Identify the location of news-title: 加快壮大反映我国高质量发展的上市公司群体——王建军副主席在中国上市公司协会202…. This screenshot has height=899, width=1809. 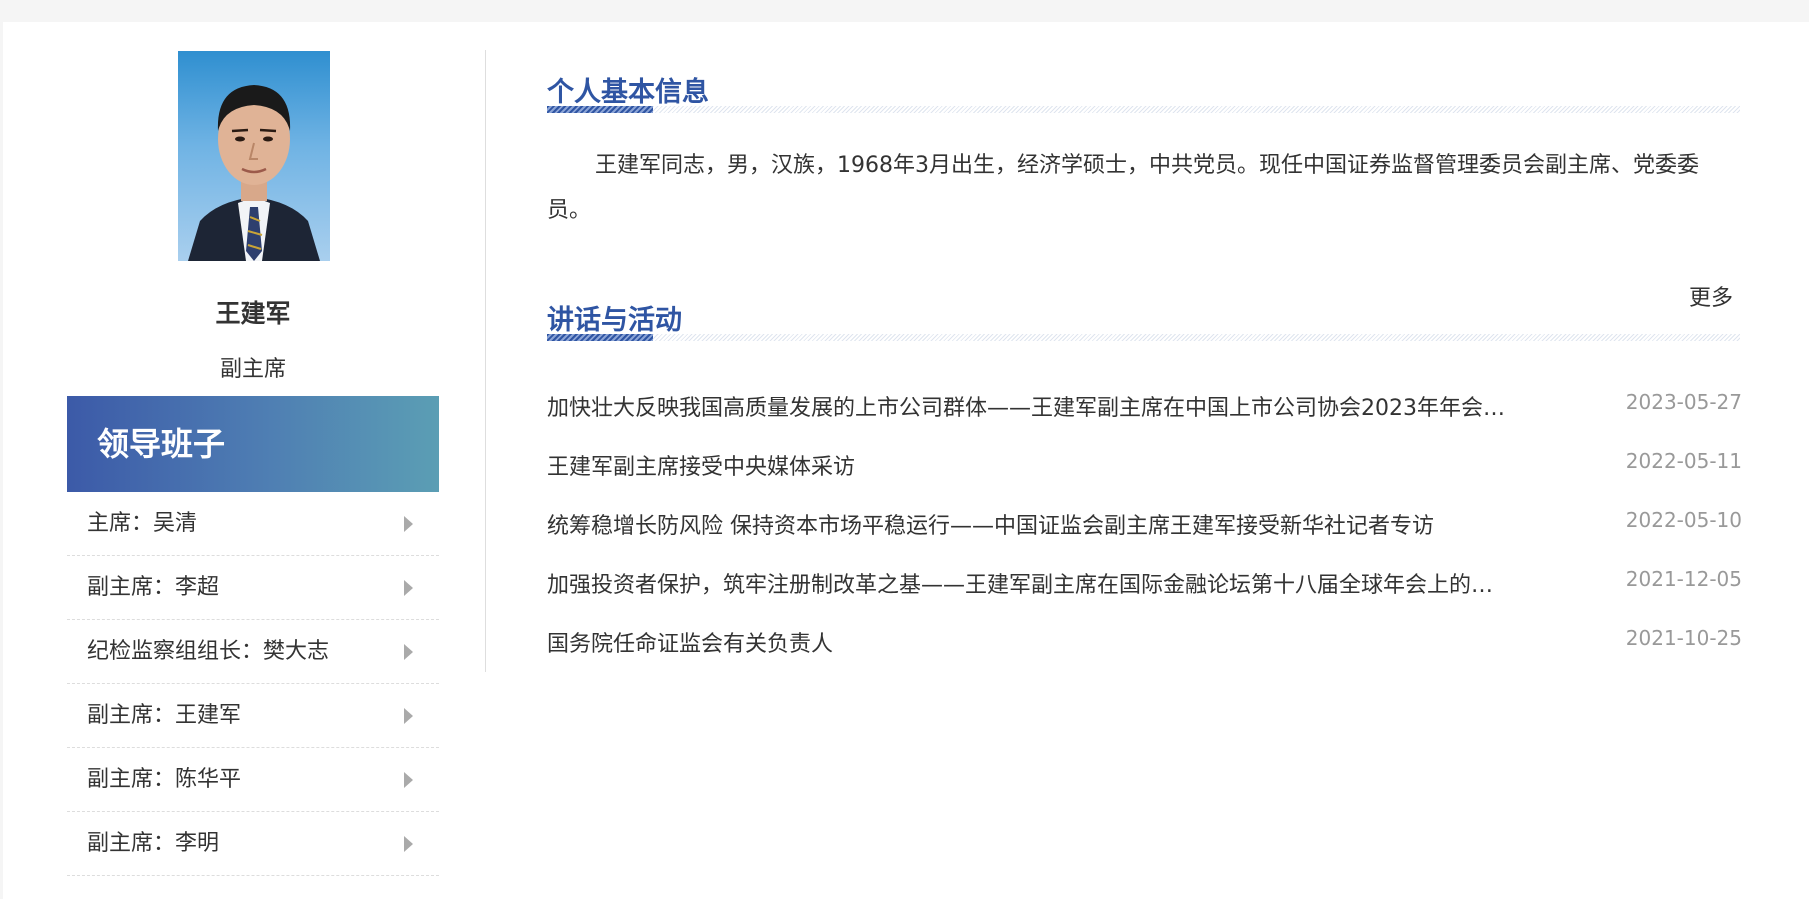
(1027, 406).